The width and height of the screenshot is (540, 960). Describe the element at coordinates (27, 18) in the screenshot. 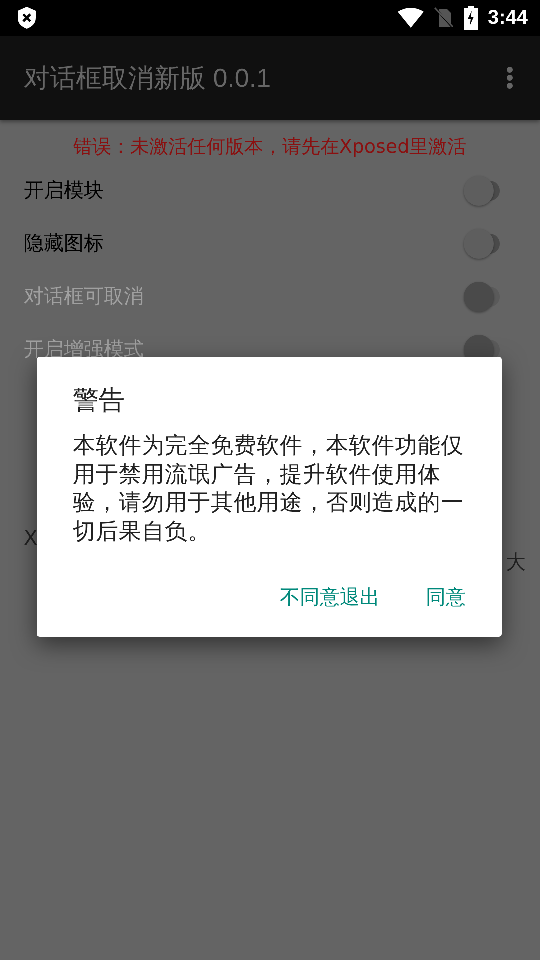

I see `shield-icon` at that location.